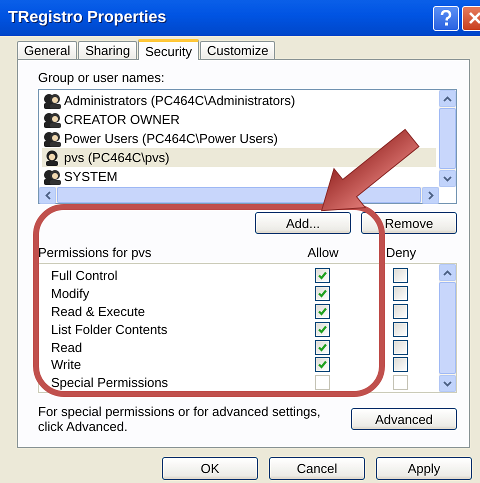 The image size is (480, 483). I want to click on dialog-button: OK, so click(210, 468).